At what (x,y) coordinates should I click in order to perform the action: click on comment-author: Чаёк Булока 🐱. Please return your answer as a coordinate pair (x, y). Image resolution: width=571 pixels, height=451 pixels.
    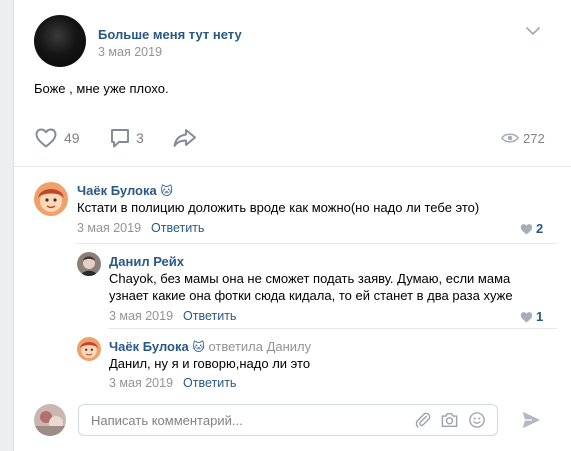
    Looking at the image, I should click on (125, 190).